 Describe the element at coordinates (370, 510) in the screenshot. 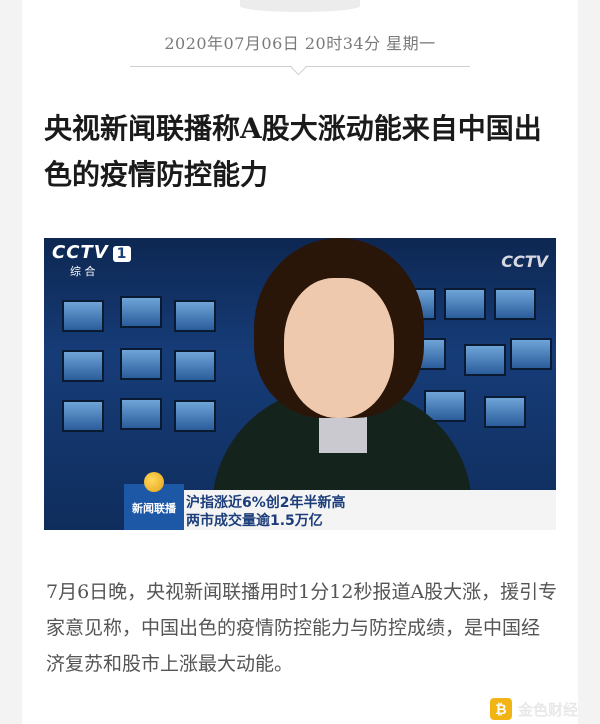

I see `news-ticker: 沪指涨近6%创2年半新高 两市成交量逾1.5万亿` at that location.